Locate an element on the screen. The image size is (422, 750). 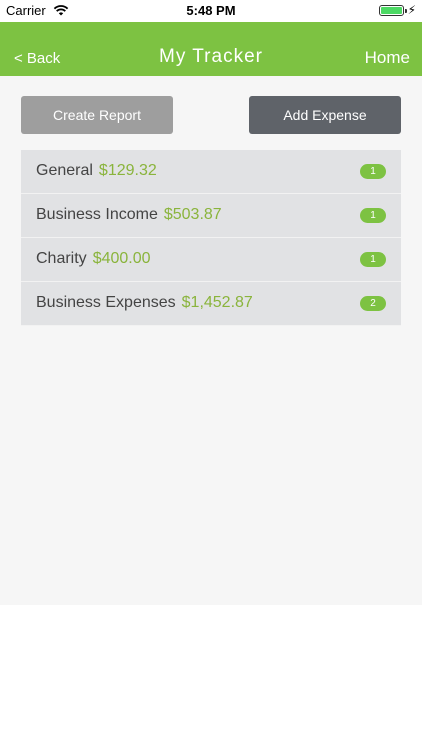
charging-bolt-icon: ⚡︎ is located at coordinates (411, 10).